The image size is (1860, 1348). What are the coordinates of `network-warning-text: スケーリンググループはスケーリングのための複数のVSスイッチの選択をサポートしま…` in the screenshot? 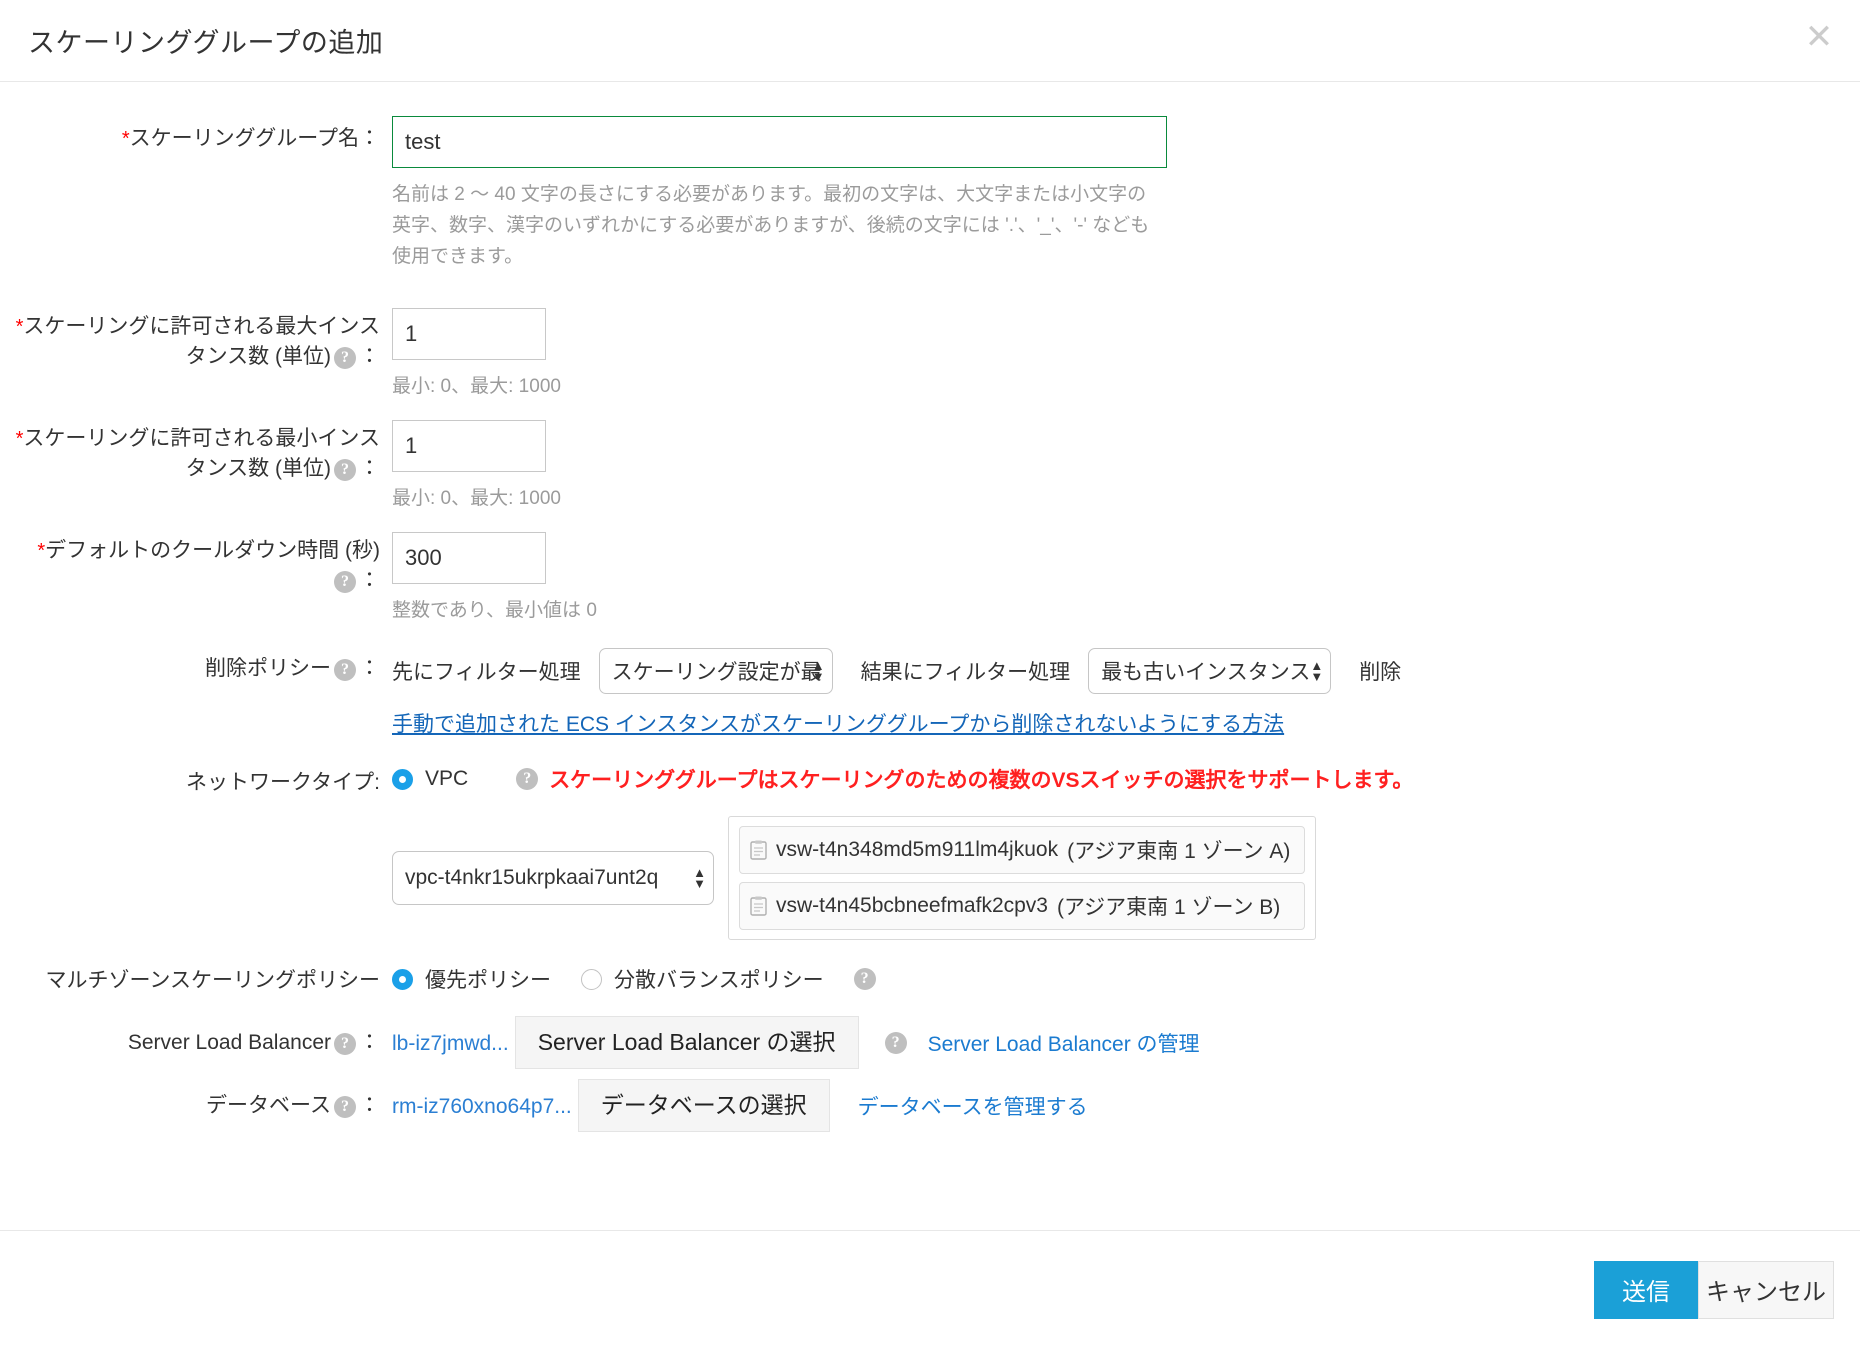 It's located at (981, 780).